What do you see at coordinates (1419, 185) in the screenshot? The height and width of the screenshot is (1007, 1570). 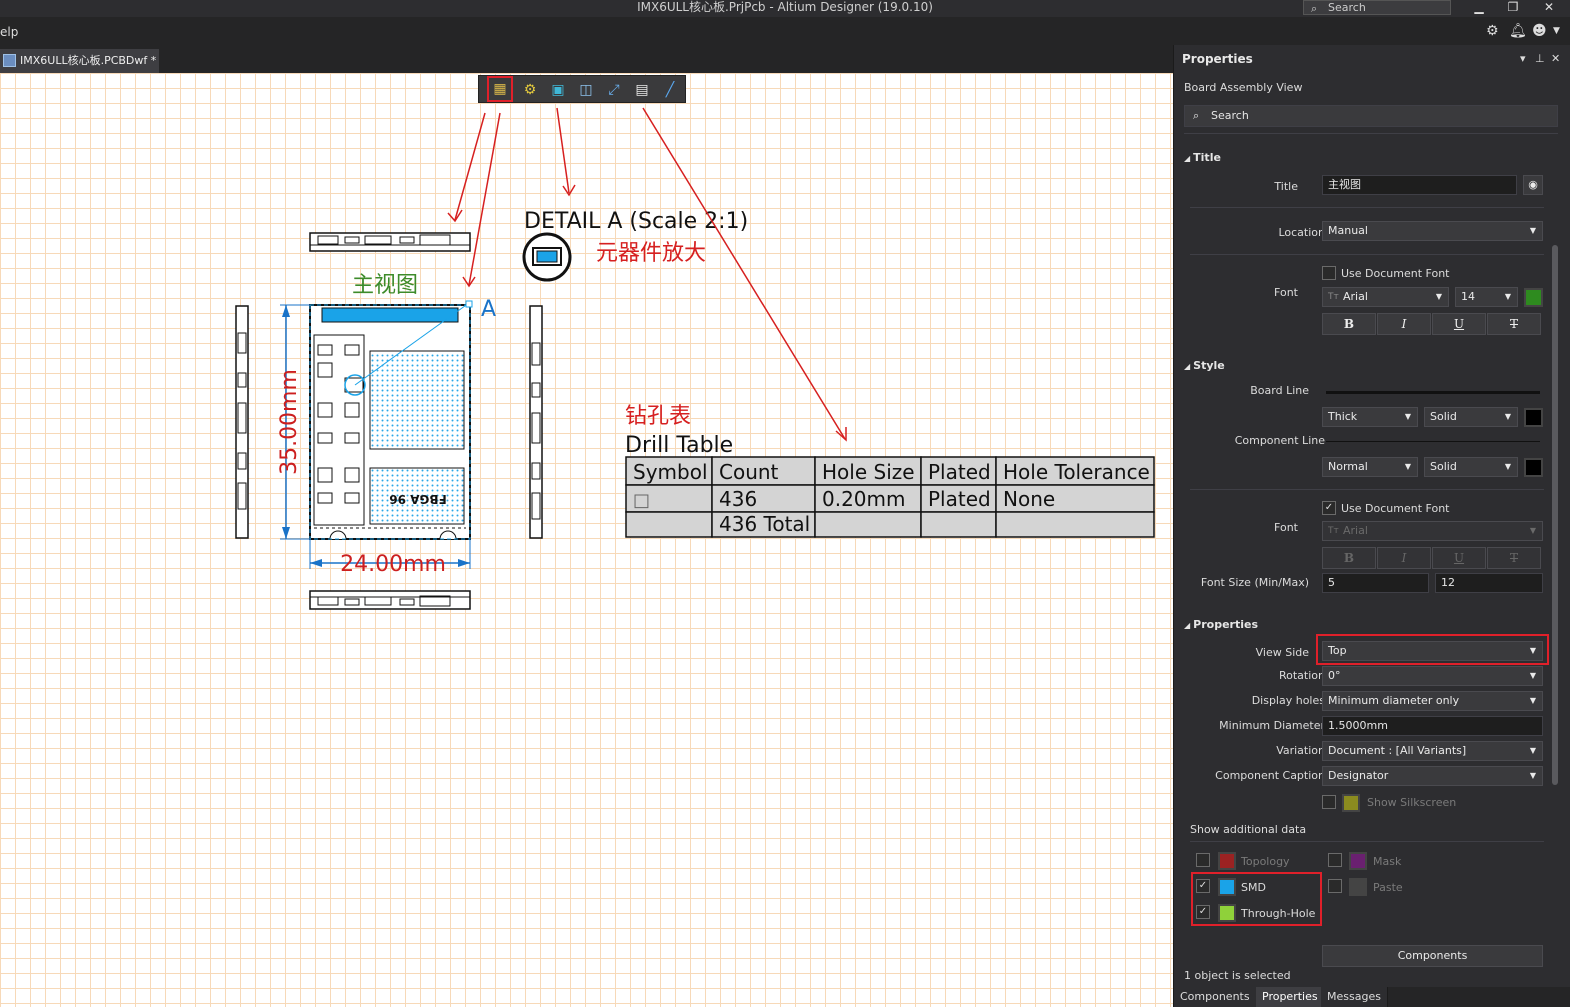 I see `title-input: 主视图` at bounding box center [1419, 185].